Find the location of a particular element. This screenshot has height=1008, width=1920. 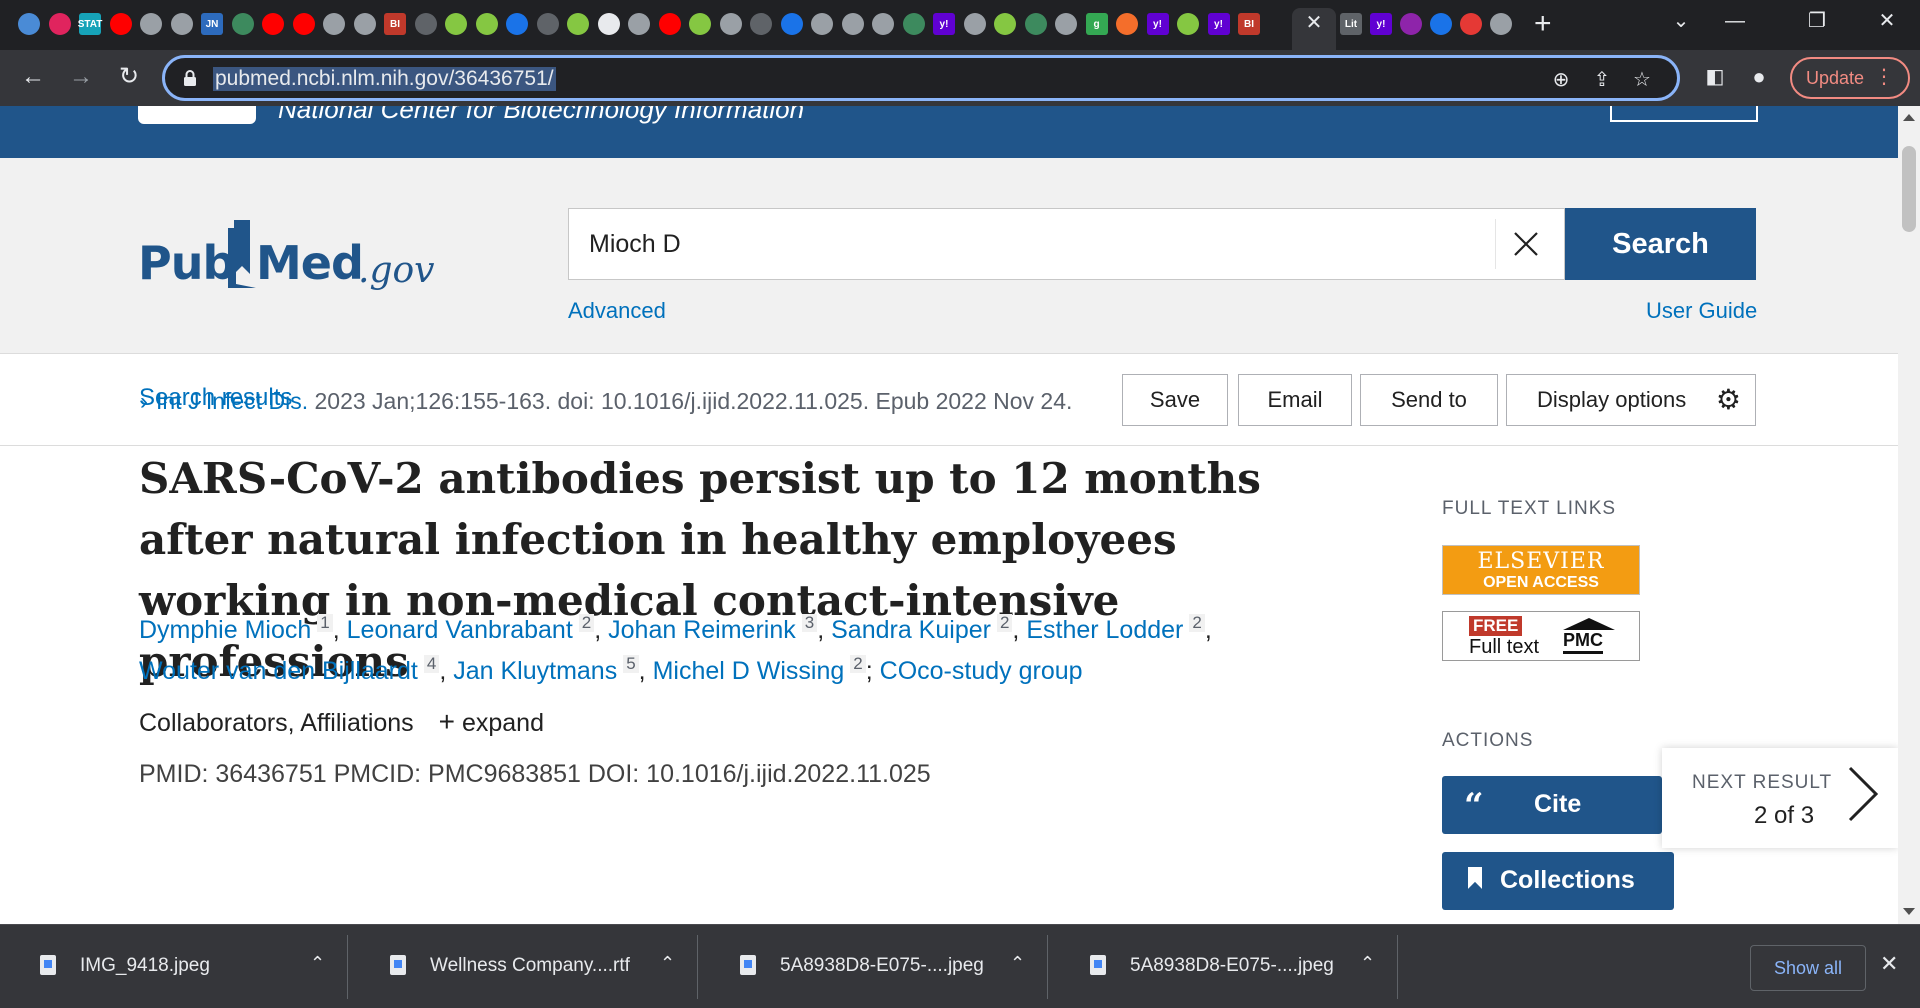

close-window-icon: ✕ is located at coordinates (1887, 21).